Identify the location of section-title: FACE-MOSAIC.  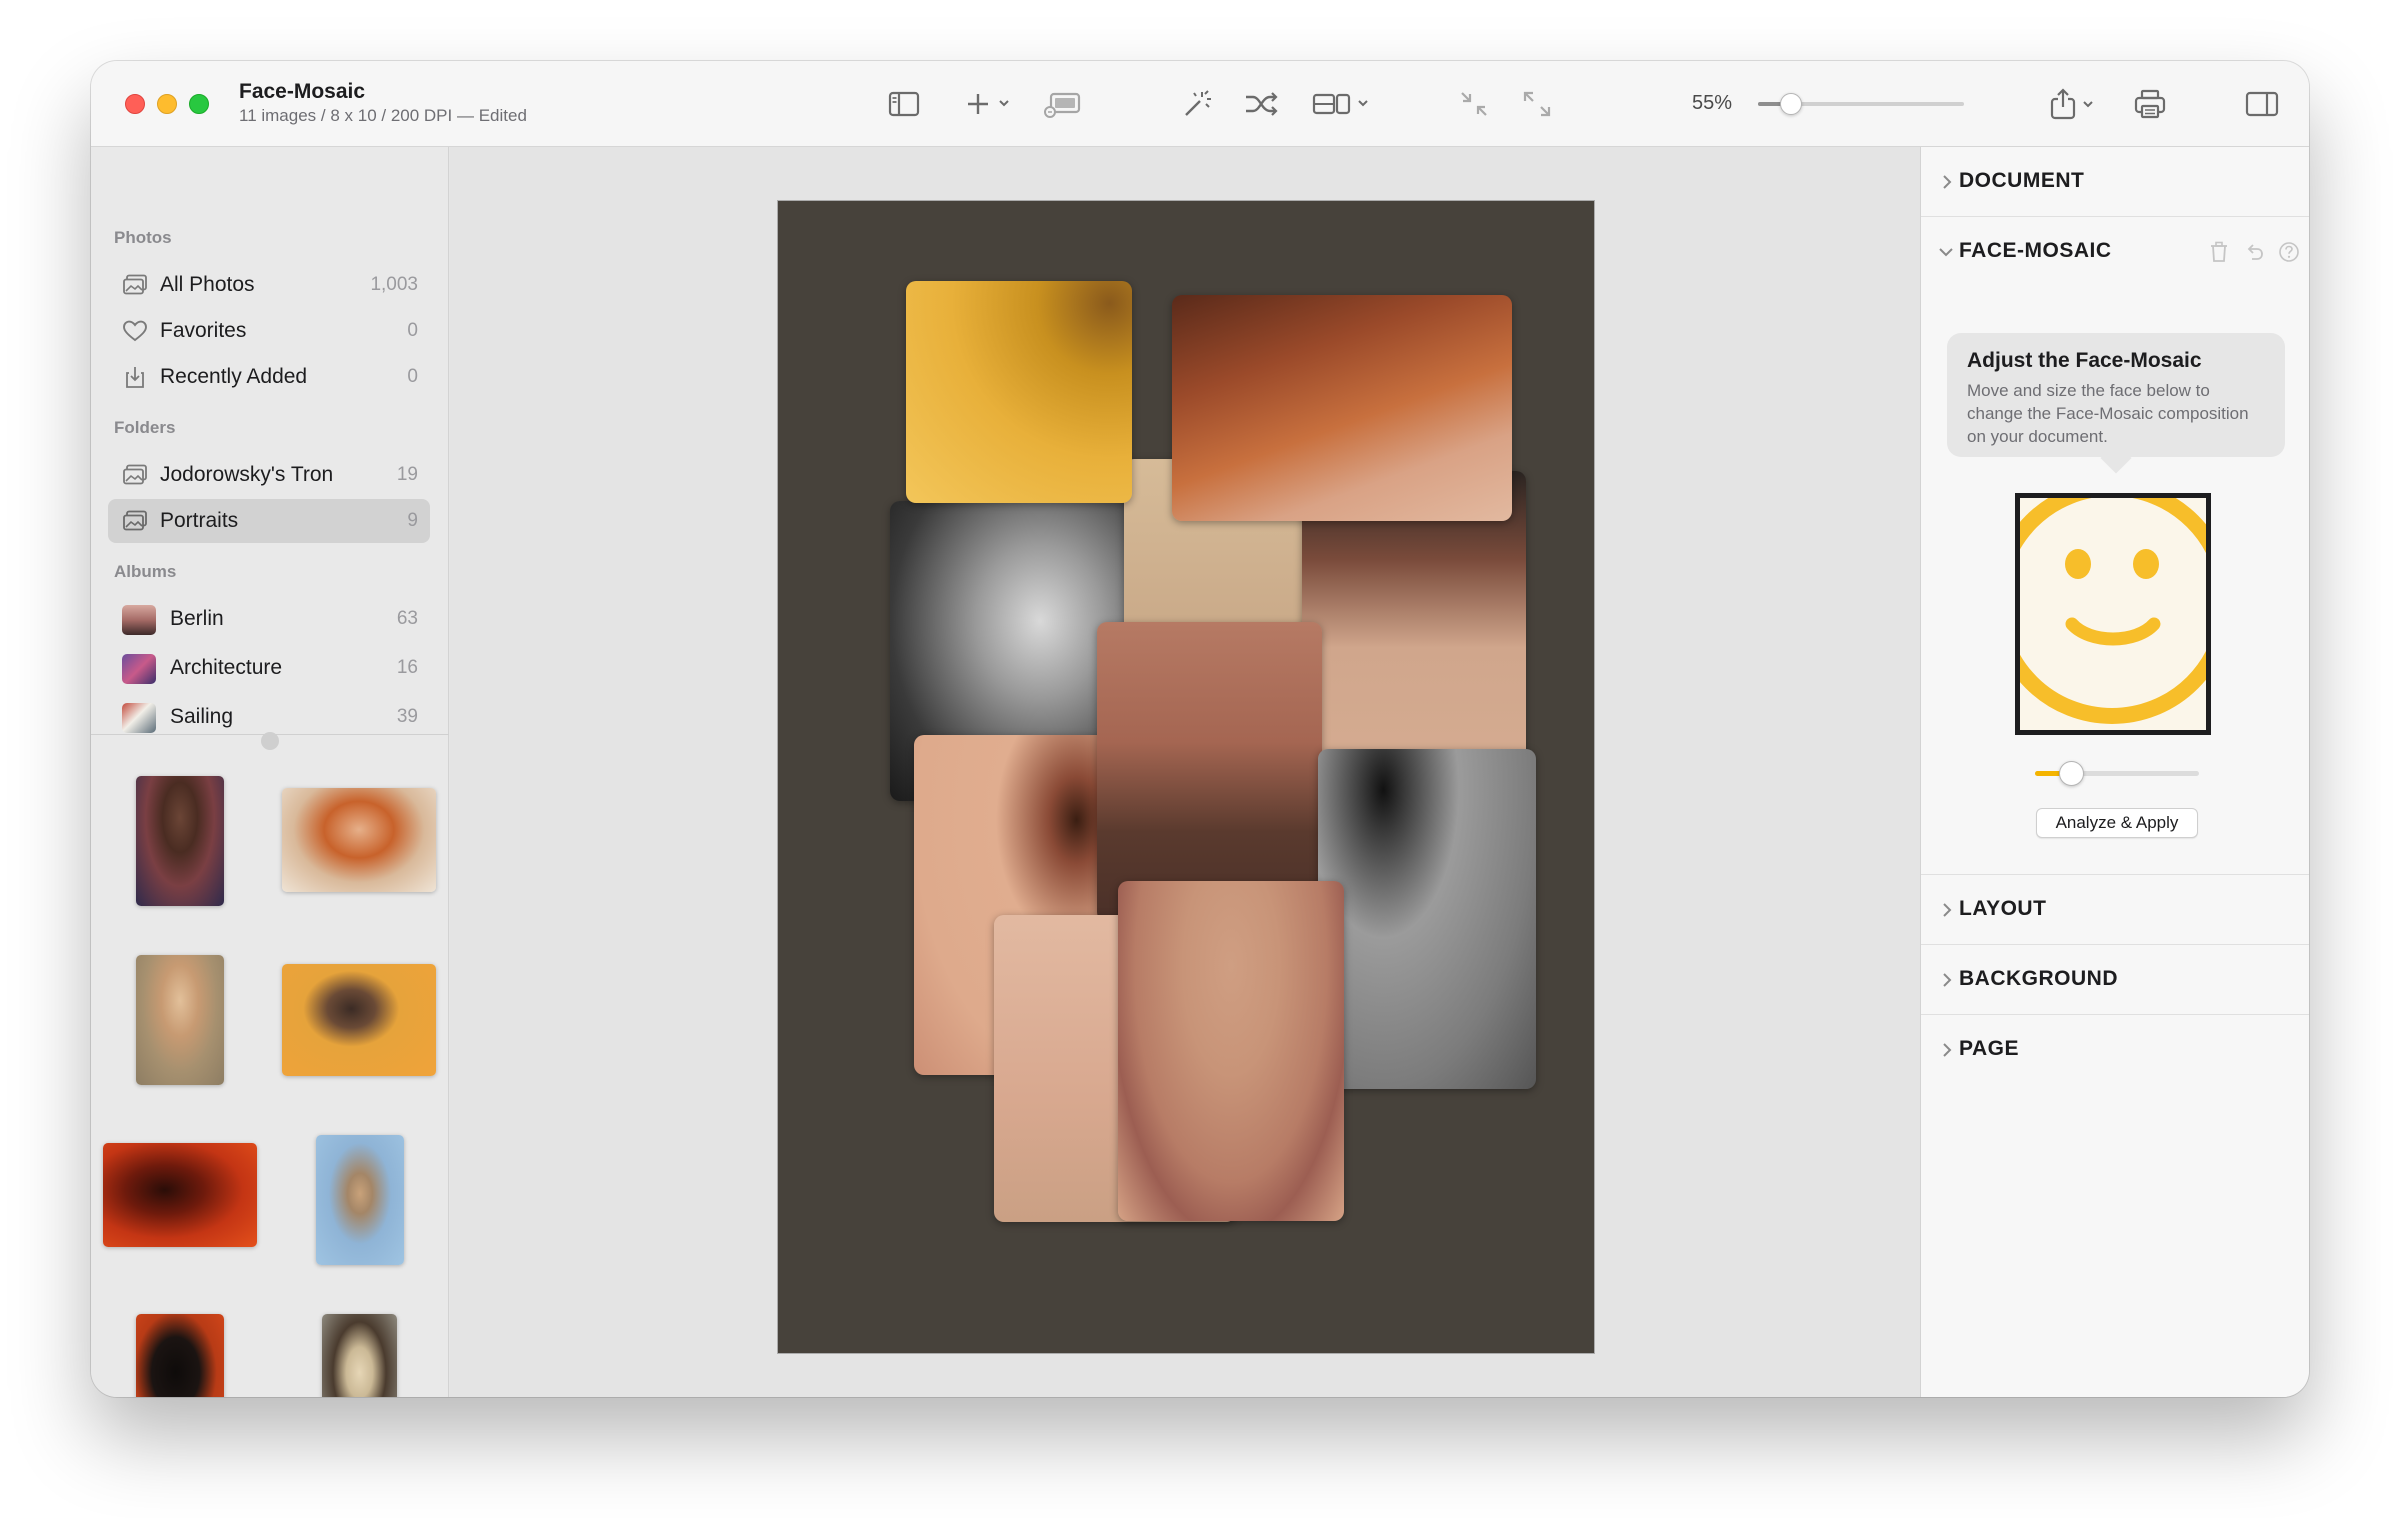
(2035, 250).